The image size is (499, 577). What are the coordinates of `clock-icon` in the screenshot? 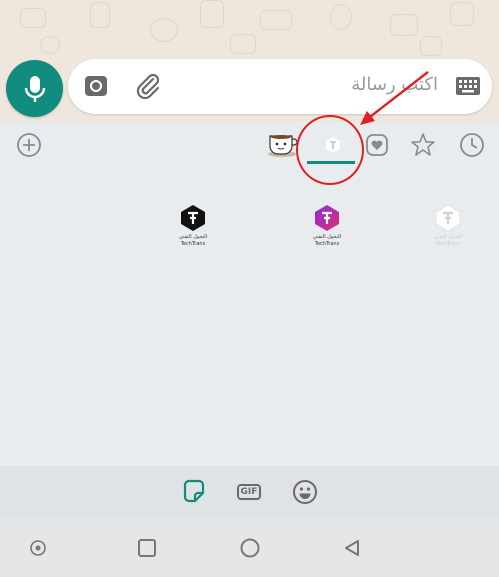 It's located at (472, 145).